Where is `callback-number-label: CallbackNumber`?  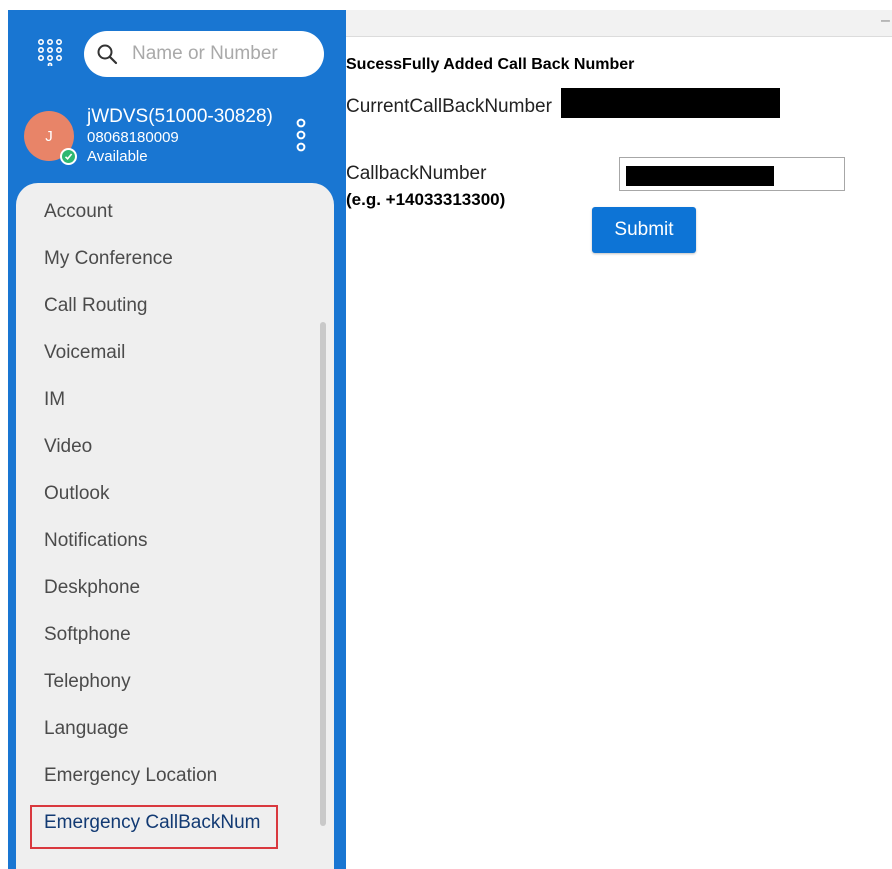
callback-number-label: CallbackNumber is located at coordinates (416, 173).